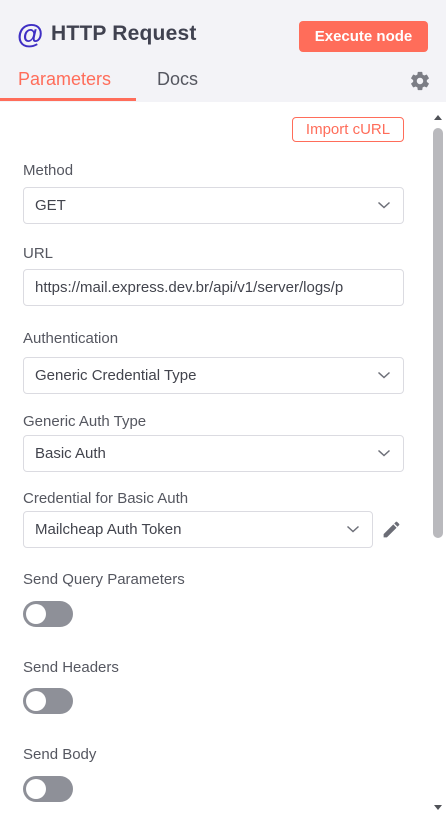  Describe the element at coordinates (198, 529) in the screenshot. I see `credential-select: Mailcheap Auth Token` at that location.